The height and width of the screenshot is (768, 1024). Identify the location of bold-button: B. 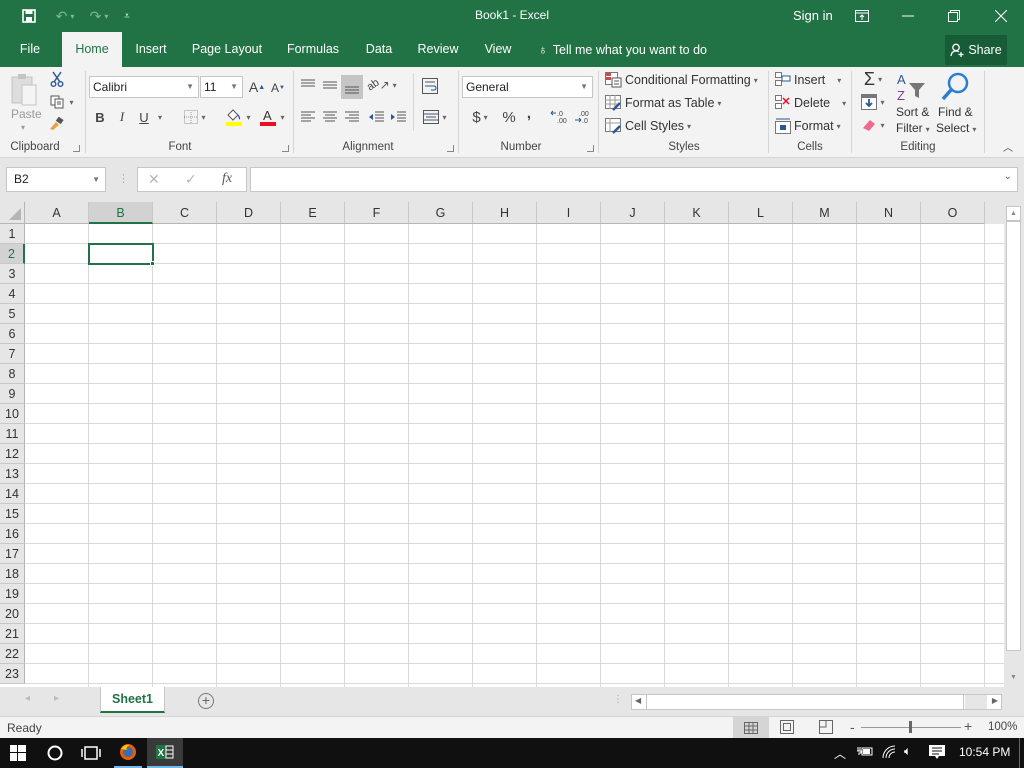
(100, 117).